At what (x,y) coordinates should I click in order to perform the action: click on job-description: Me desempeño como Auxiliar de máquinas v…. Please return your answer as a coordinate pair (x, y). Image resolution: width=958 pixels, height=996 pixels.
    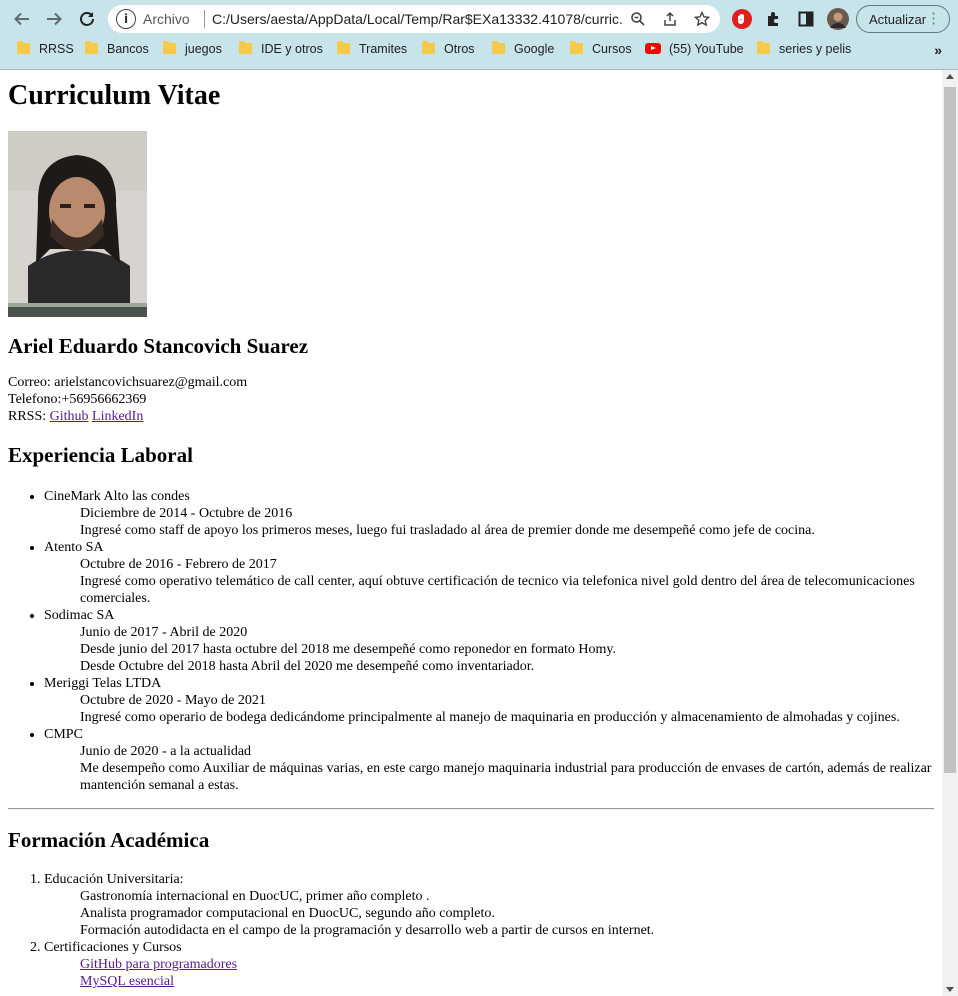
    Looking at the image, I should click on (506, 777).